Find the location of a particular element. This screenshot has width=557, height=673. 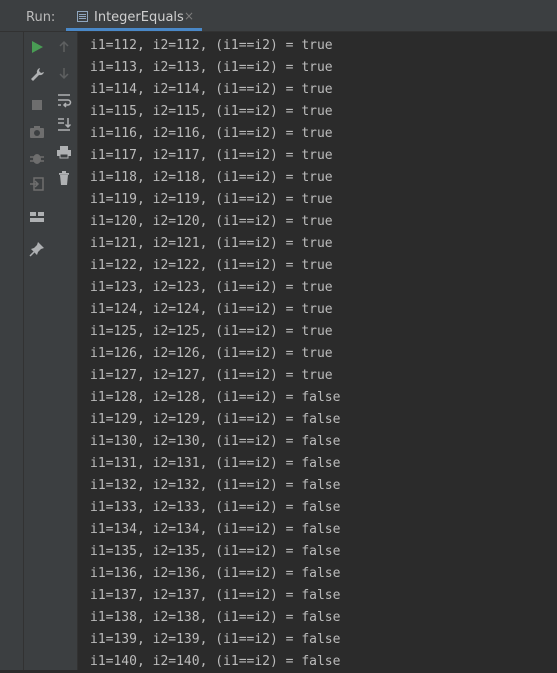

console-line: i1=133, i2=133, (i1==i2) = false is located at coordinates (215, 507).